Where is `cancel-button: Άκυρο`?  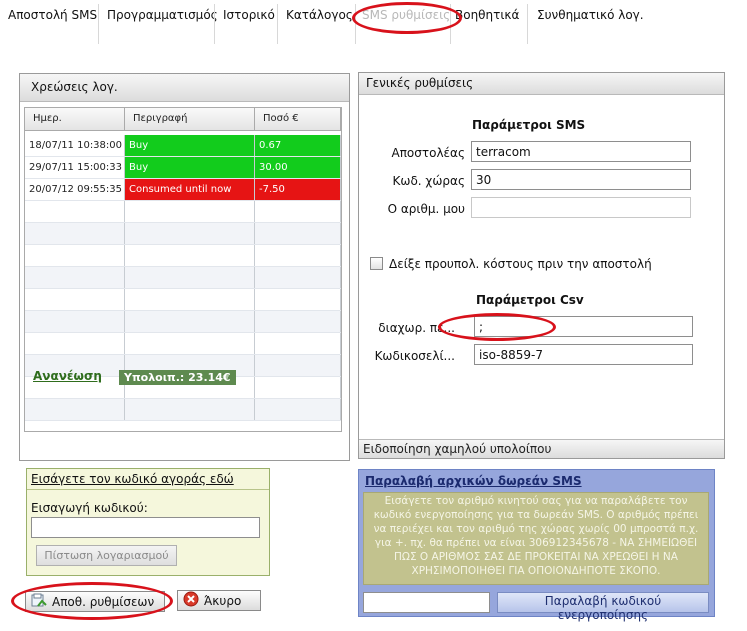
cancel-button: Άκυρο is located at coordinates (219, 600).